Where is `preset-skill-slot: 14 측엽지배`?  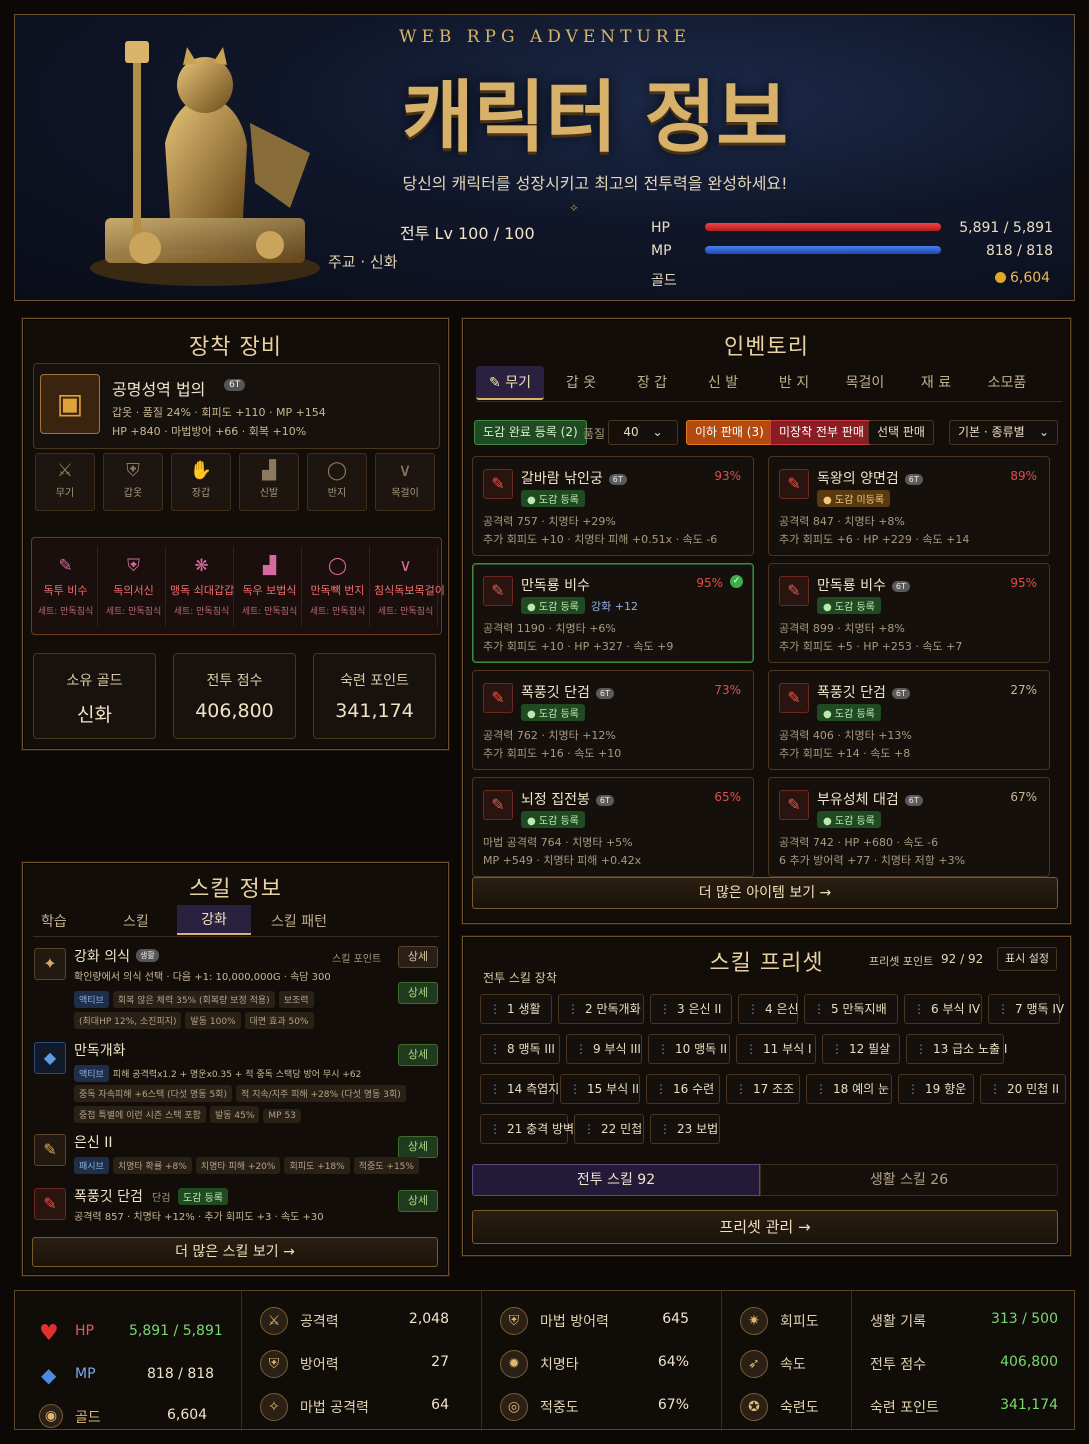
preset-skill-slot: 14 측엽지배 is located at coordinates (525, 1089).